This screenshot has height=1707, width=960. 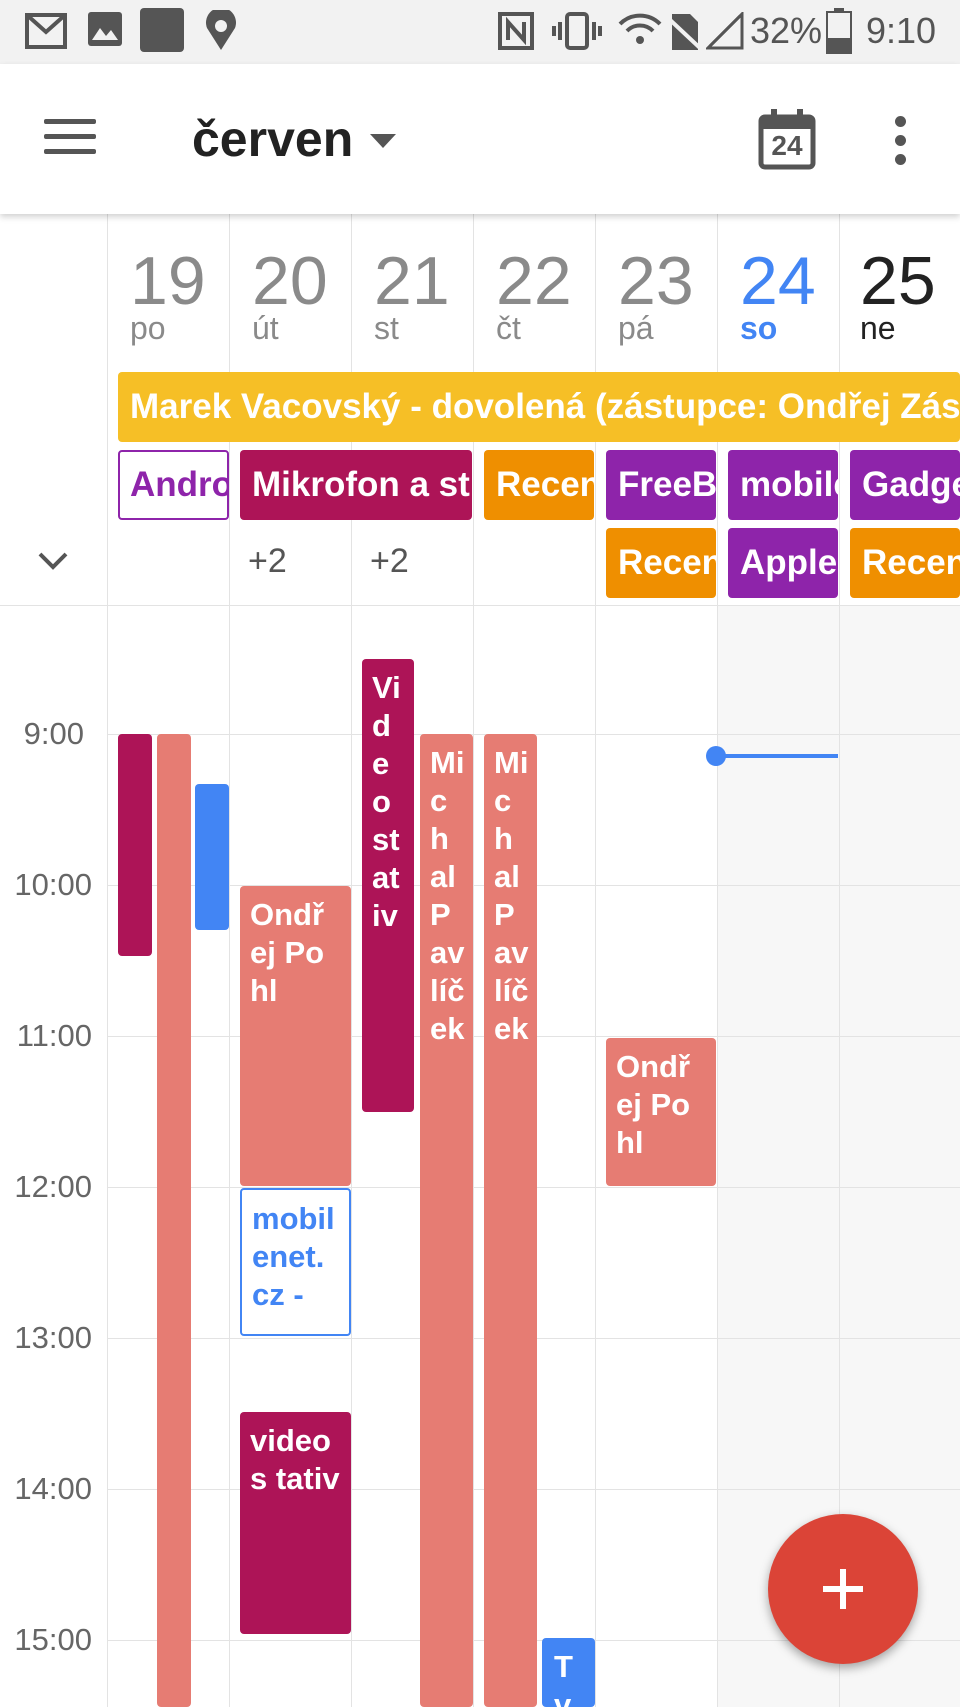 What do you see at coordinates (383, 141) in the screenshot?
I see `dropdown-caret-icon` at bounding box center [383, 141].